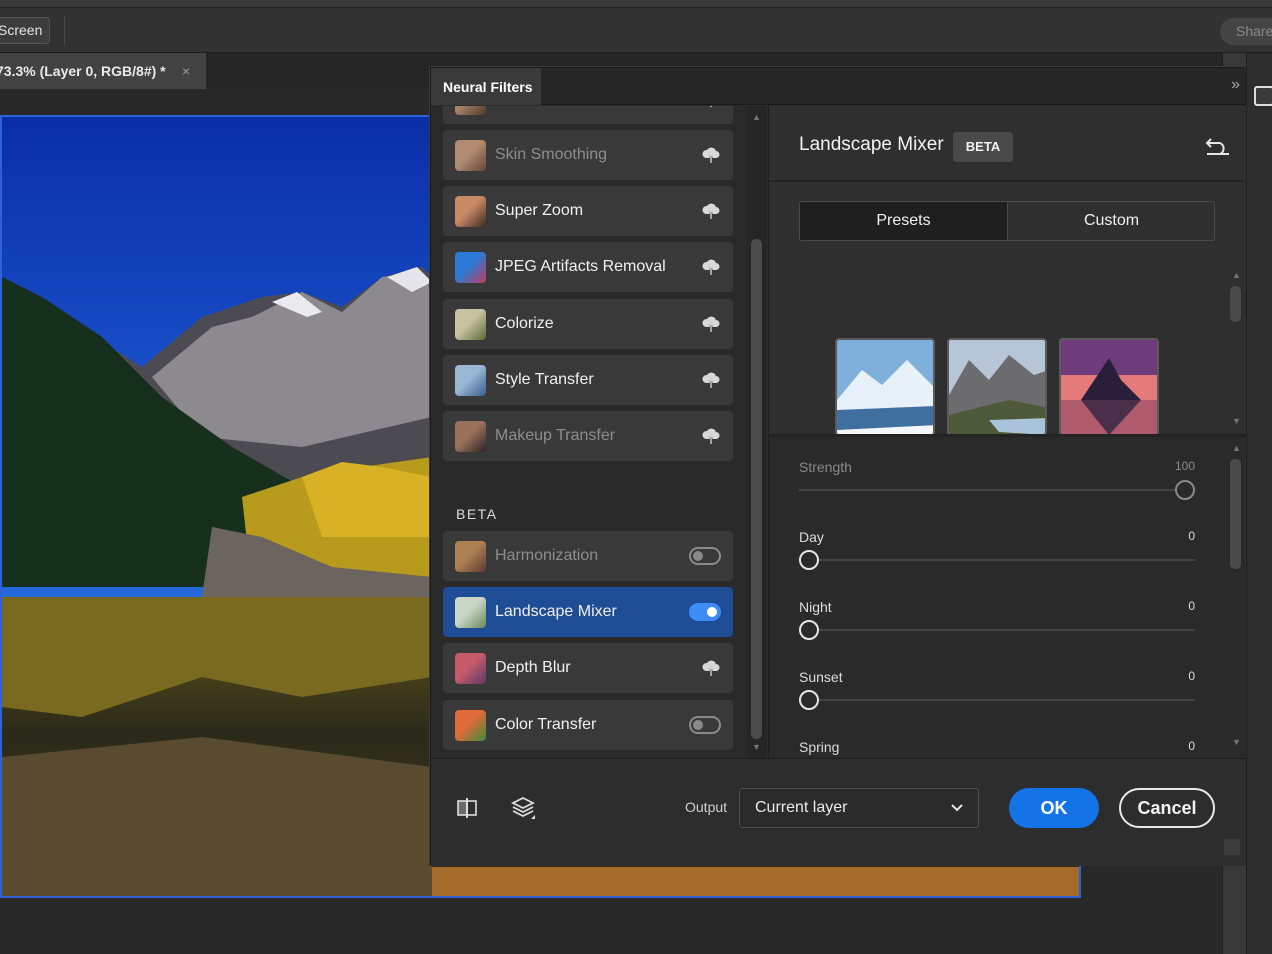 This screenshot has height=954, width=1272. I want to click on filter-label: Smart Portrait, so click(544, 115).